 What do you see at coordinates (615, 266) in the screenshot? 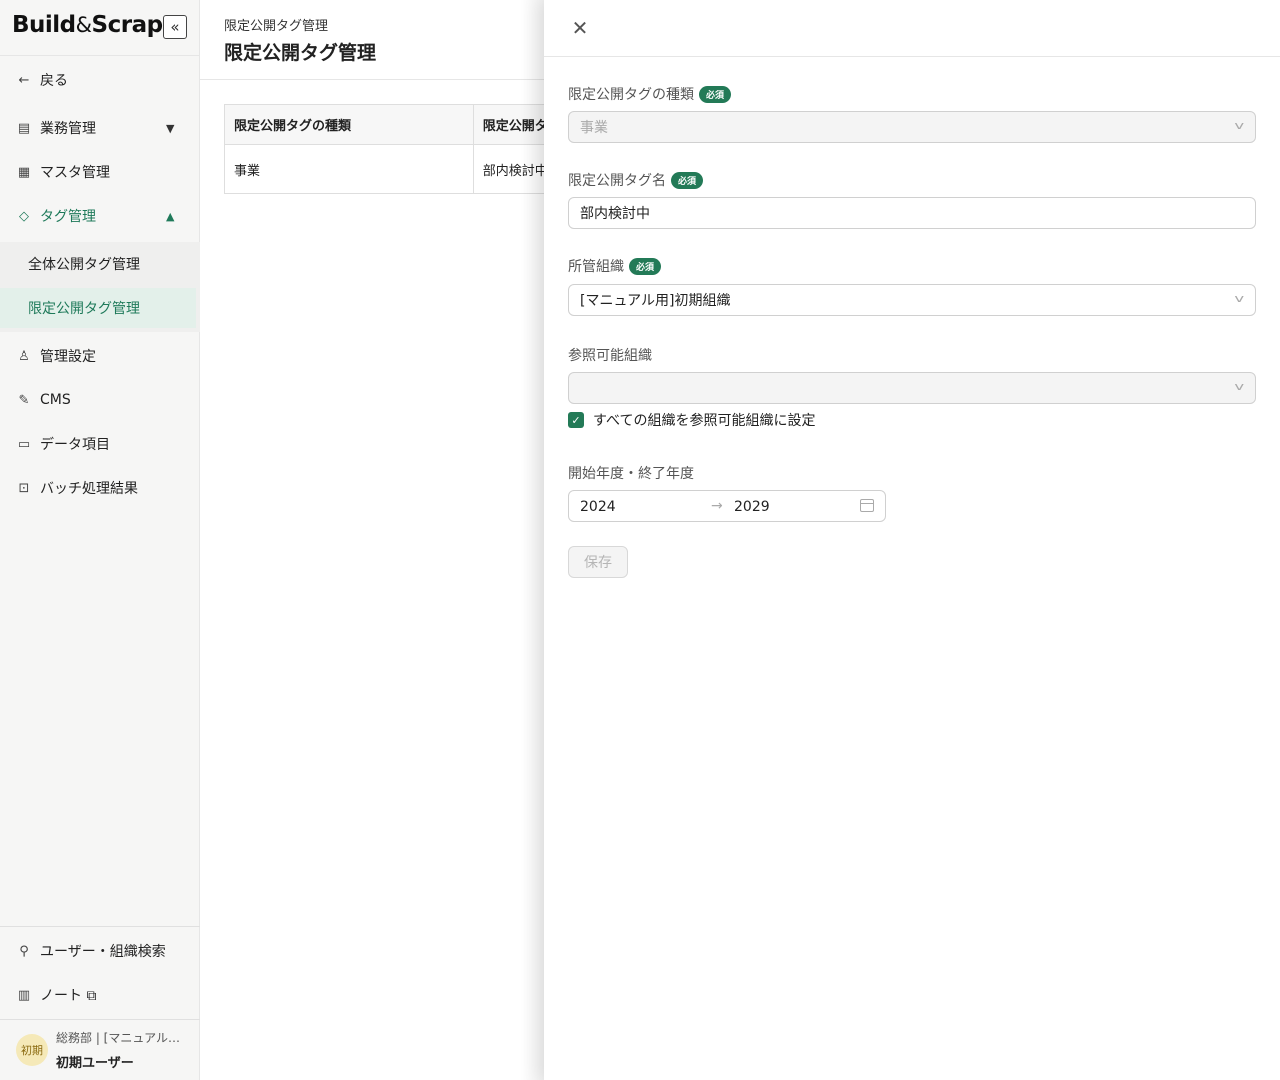
I see `owner-org-label: 所管組織 必須` at bounding box center [615, 266].